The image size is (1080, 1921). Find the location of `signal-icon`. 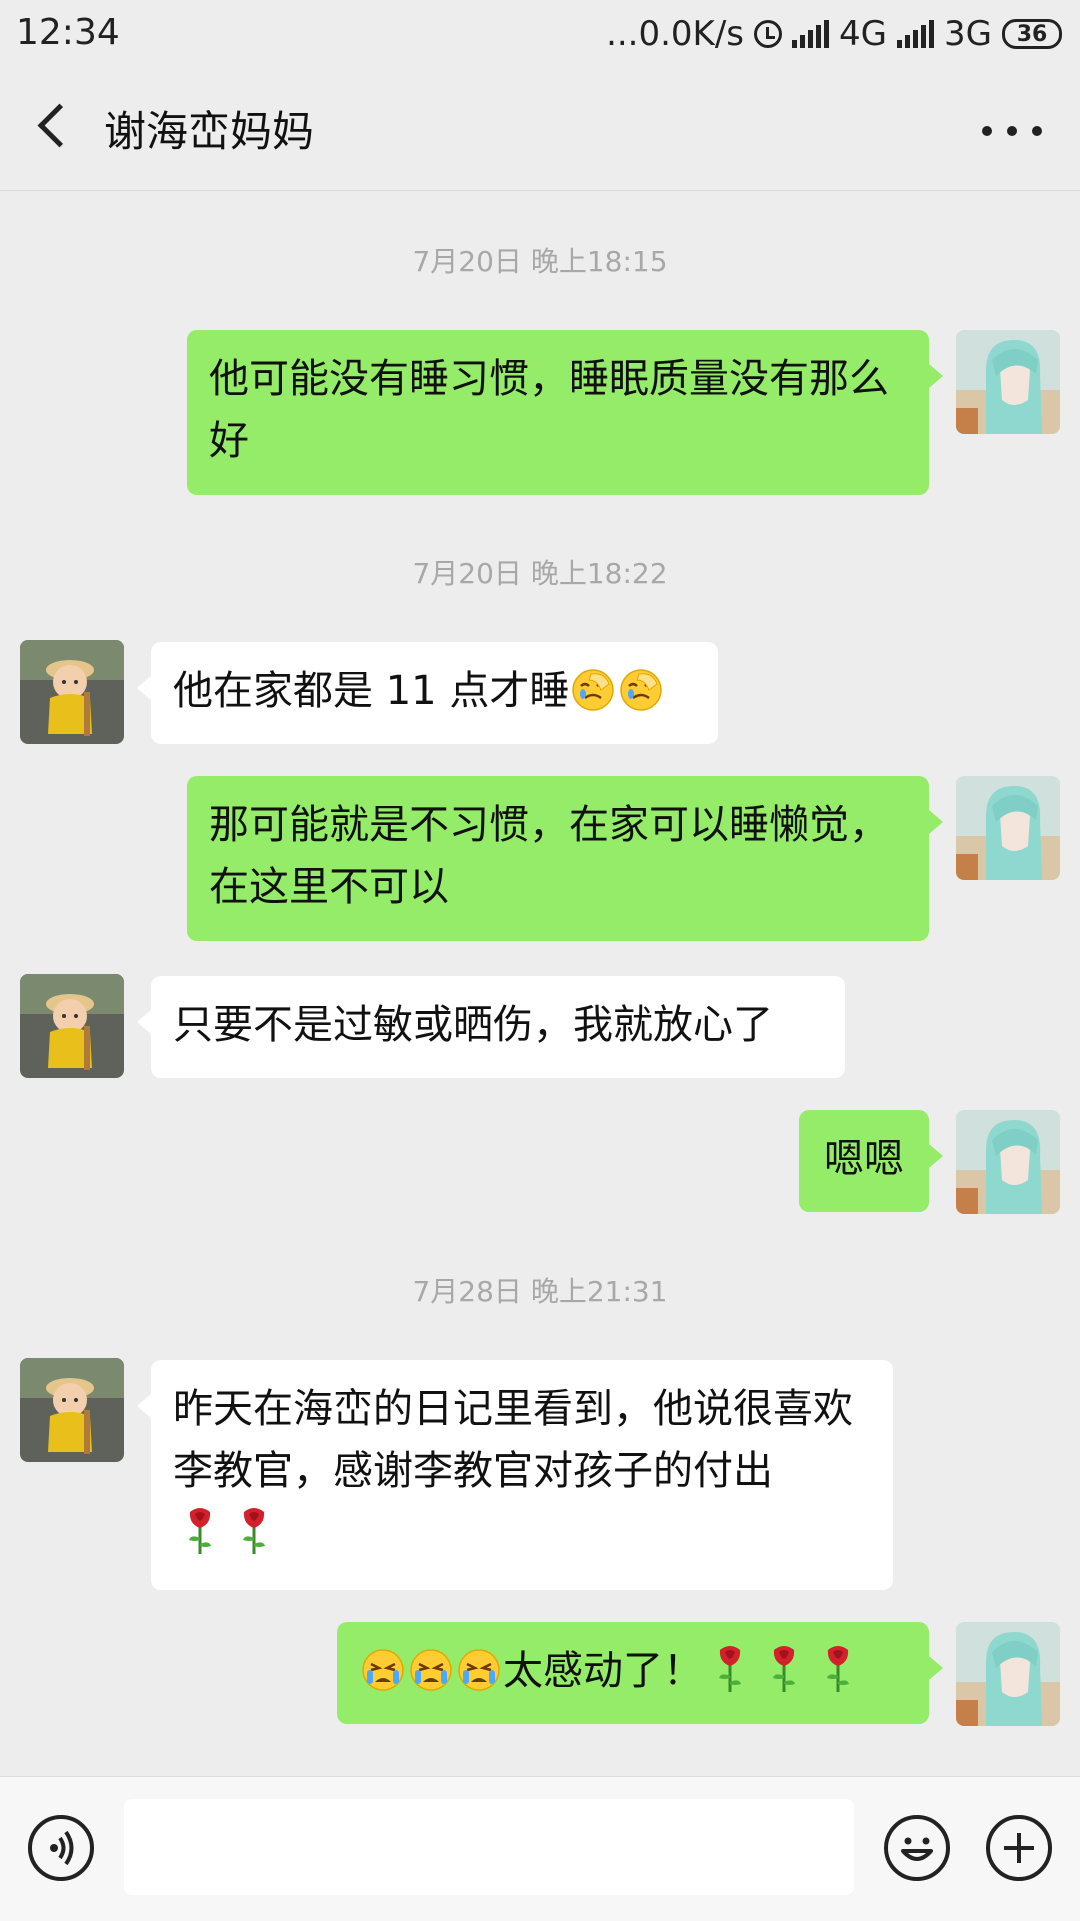

signal-icon is located at coordinates (811, 34).